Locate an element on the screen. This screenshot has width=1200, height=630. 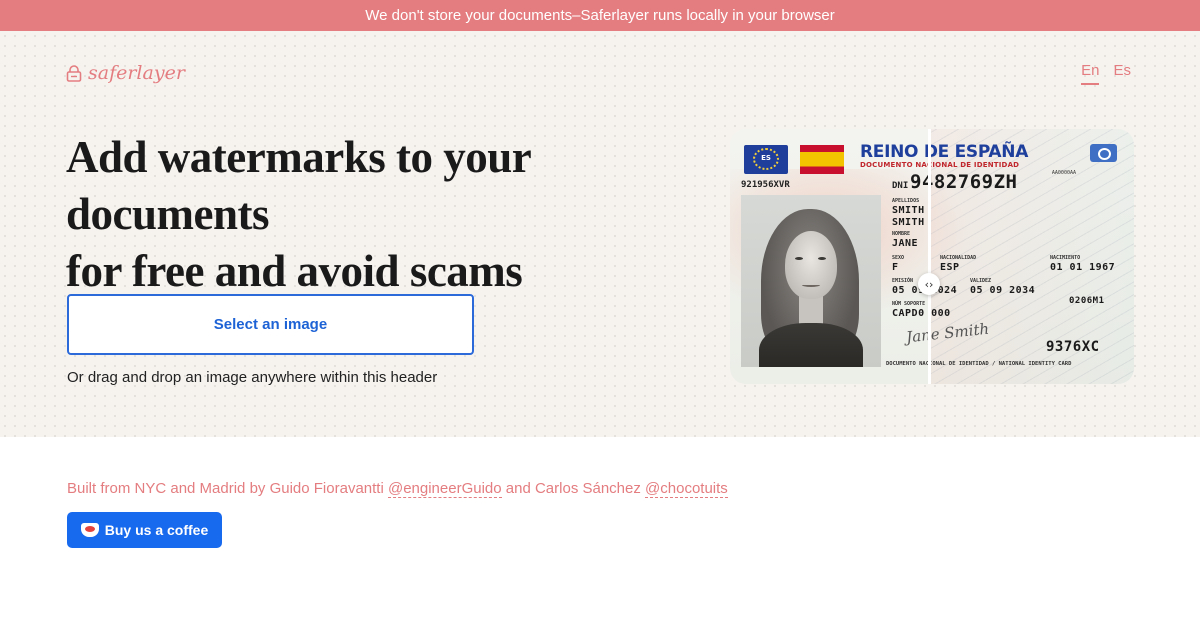
can-number: 9376XC is located at coordinates (1073, 347).